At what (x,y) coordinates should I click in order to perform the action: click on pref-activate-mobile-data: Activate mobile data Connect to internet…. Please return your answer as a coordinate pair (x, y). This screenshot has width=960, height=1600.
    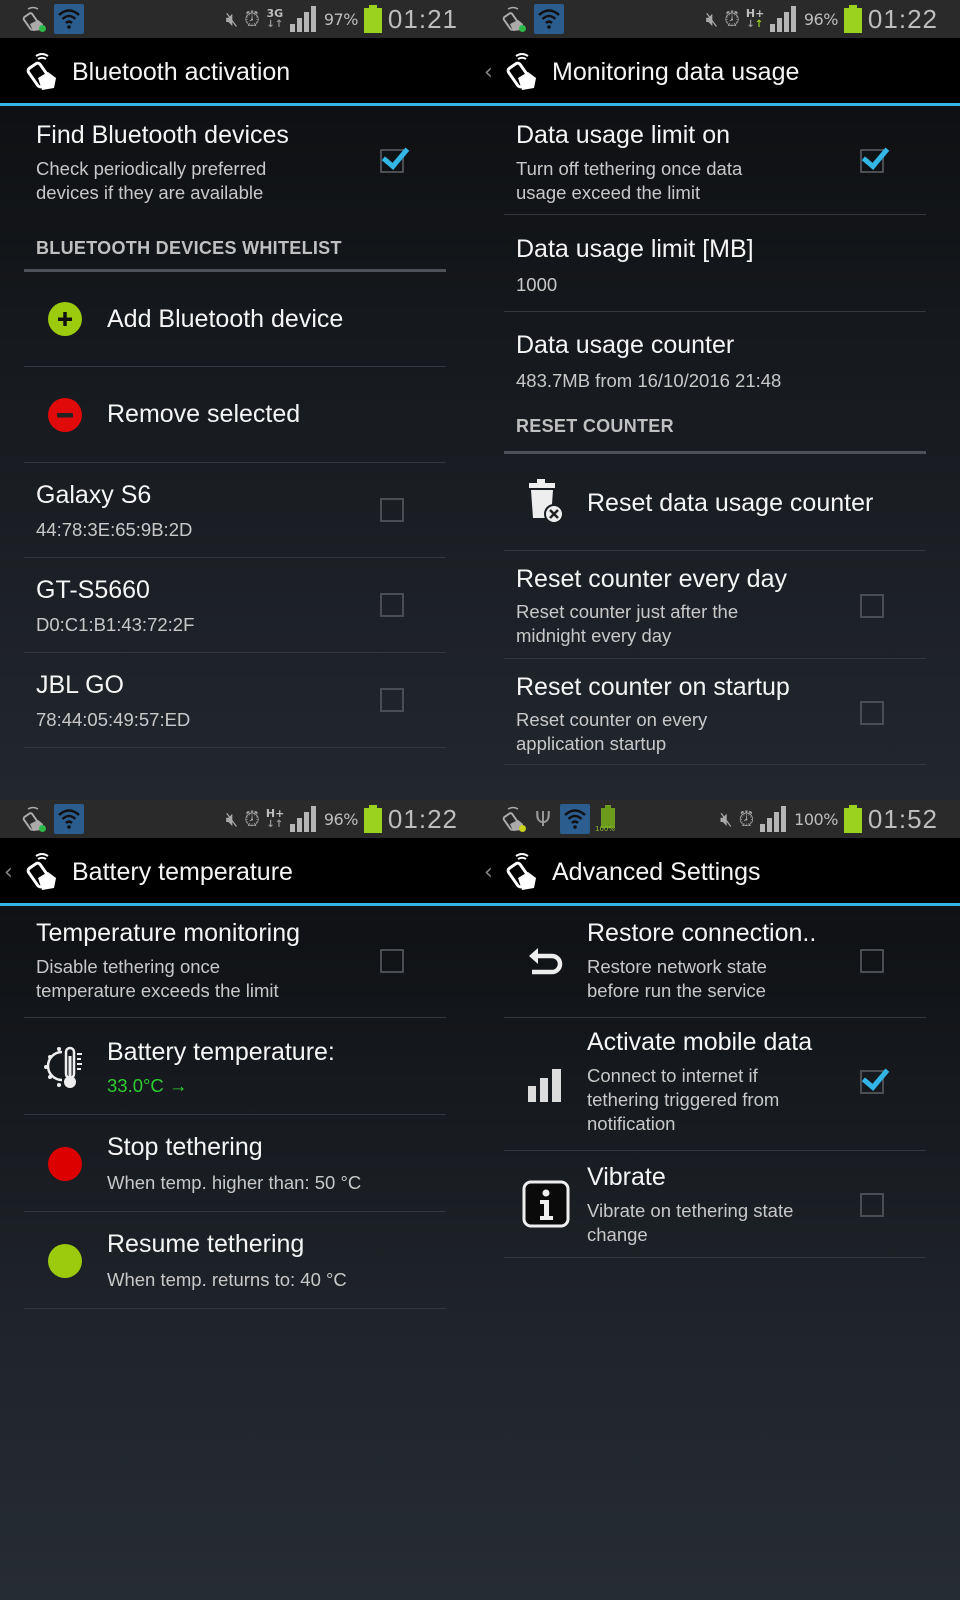
    Looking at the image, I should click on (715, 1084).